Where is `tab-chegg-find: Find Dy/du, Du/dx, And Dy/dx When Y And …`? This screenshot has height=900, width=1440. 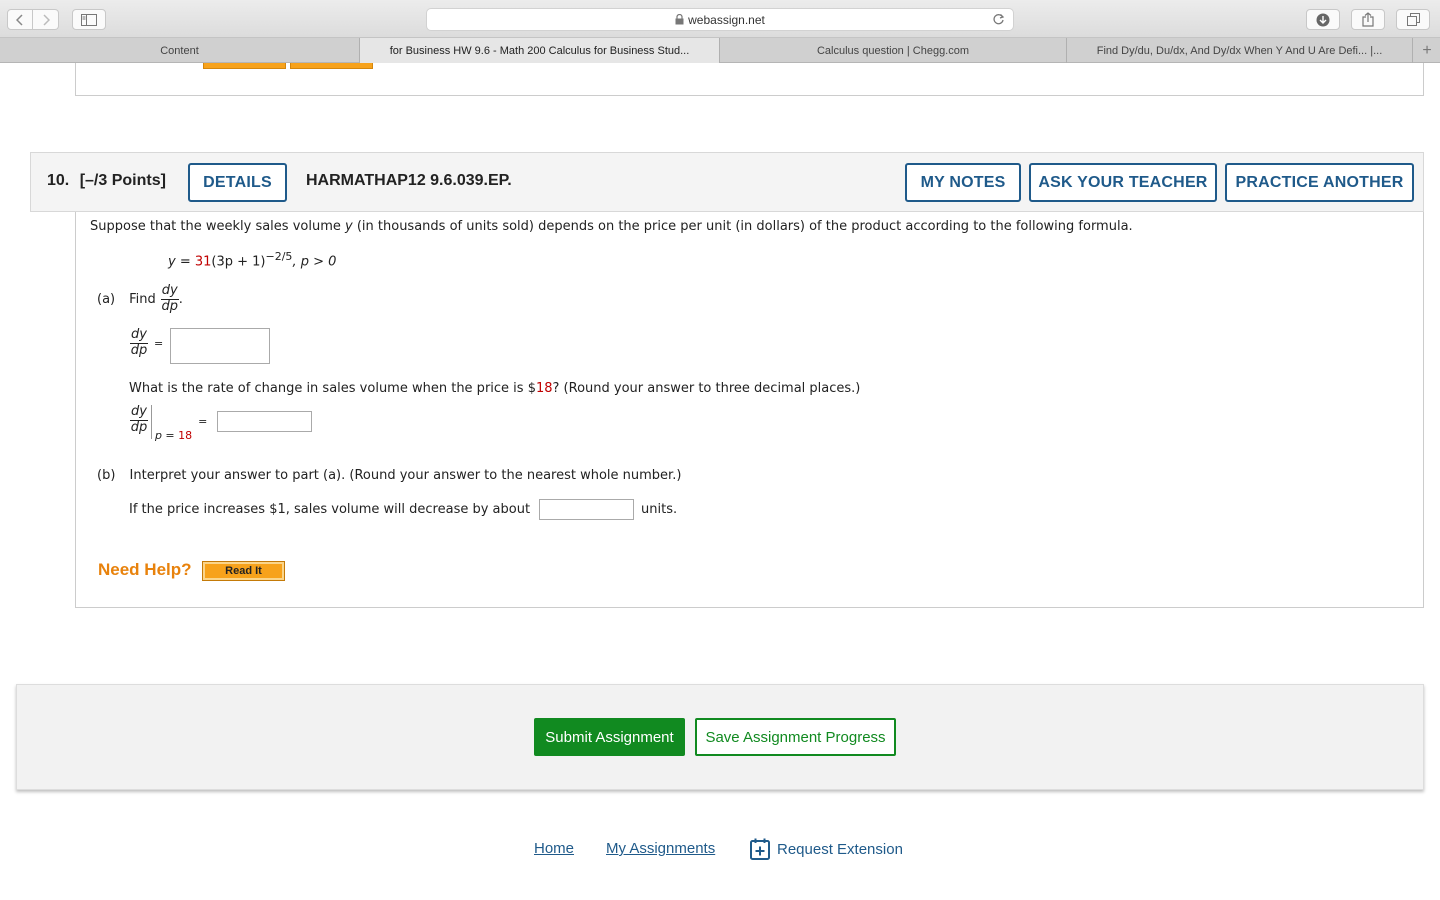
tab-chegg-find: Find Dy/du, Du/dx, And Dy/dx When Y And … is located at coordinates (1240, 50).